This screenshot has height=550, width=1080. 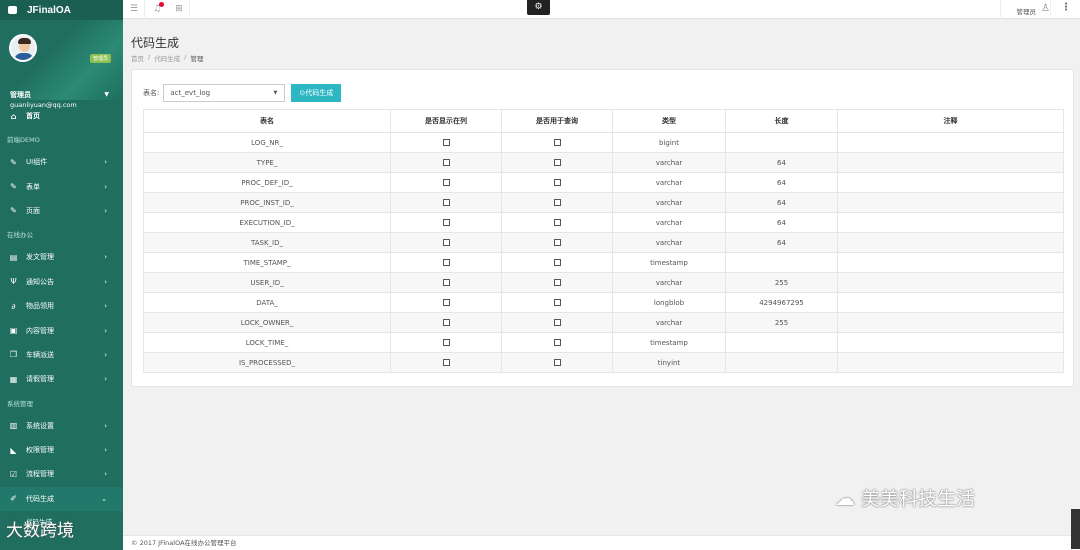 What do you see at coordinates (1066, 7) in the screenshot?
I see `more-vertical-icon: ⋮` at bounding box center [1066, 7].